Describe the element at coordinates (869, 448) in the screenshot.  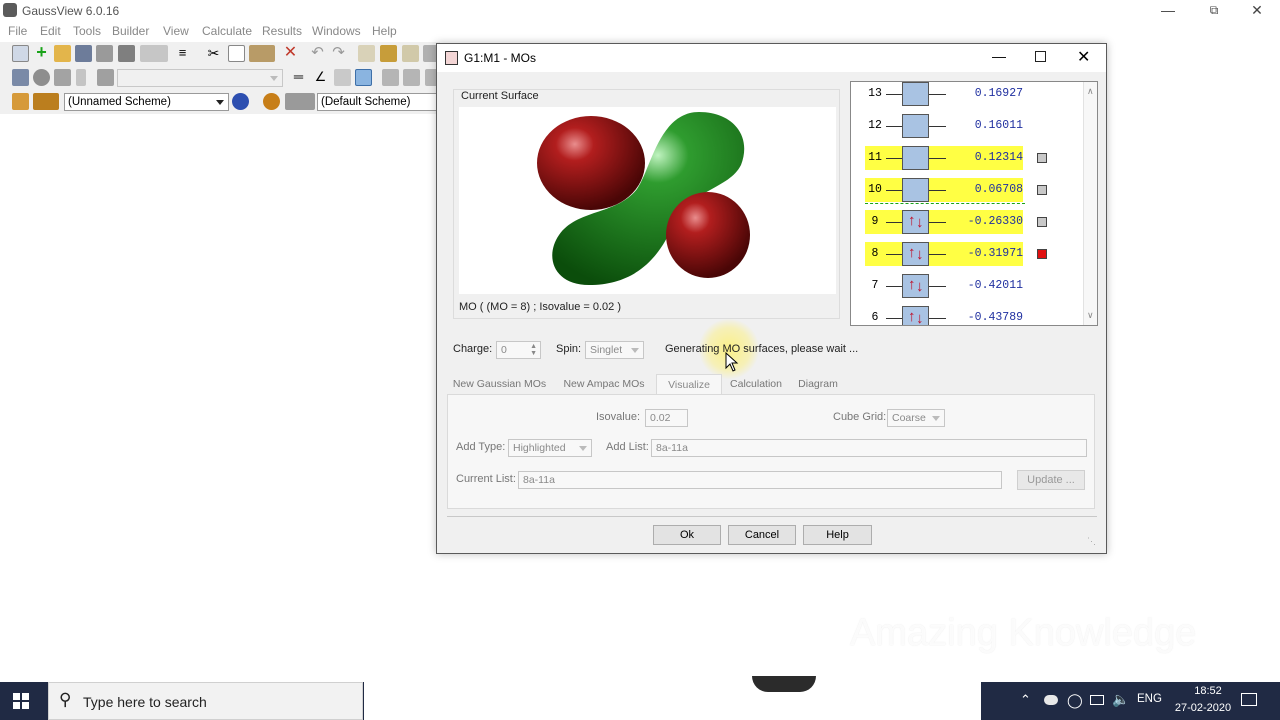
I see `add-list-input: 8a-11a` at that location.